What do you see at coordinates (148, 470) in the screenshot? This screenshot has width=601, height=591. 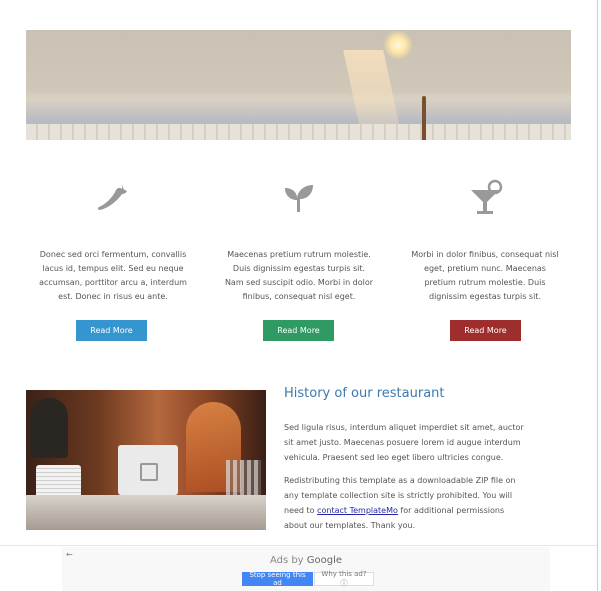 I see `register-terminal` at bounding box center [148, 470].